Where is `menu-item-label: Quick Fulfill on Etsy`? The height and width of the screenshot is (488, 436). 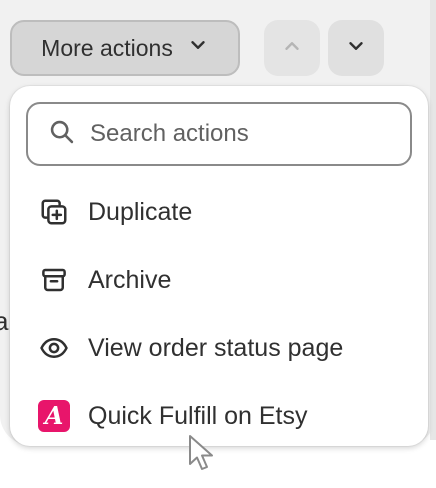 menu-item-label: Quick Fulfill on Etsy is located at coordinates (198, 415).